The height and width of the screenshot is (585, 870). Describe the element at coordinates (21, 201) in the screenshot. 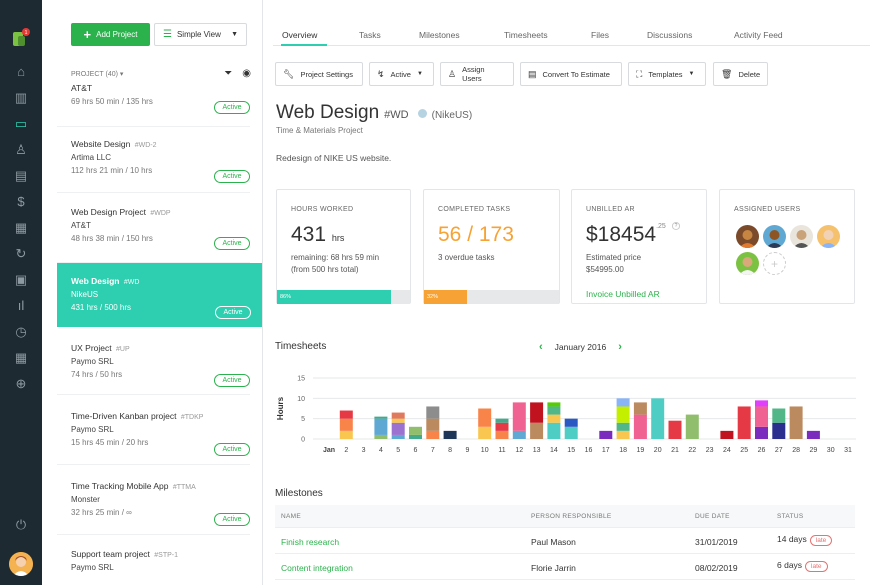

I see `dollar-icon: $` at that location.